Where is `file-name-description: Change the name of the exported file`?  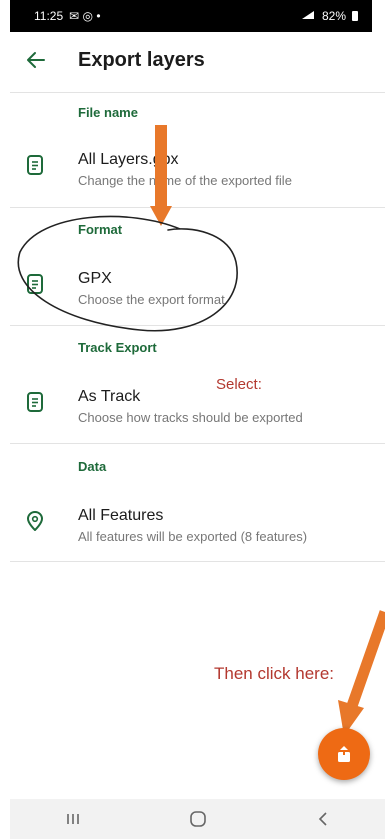
file-name-description: Change the name of the exported file is located at coordinates (185, 180).